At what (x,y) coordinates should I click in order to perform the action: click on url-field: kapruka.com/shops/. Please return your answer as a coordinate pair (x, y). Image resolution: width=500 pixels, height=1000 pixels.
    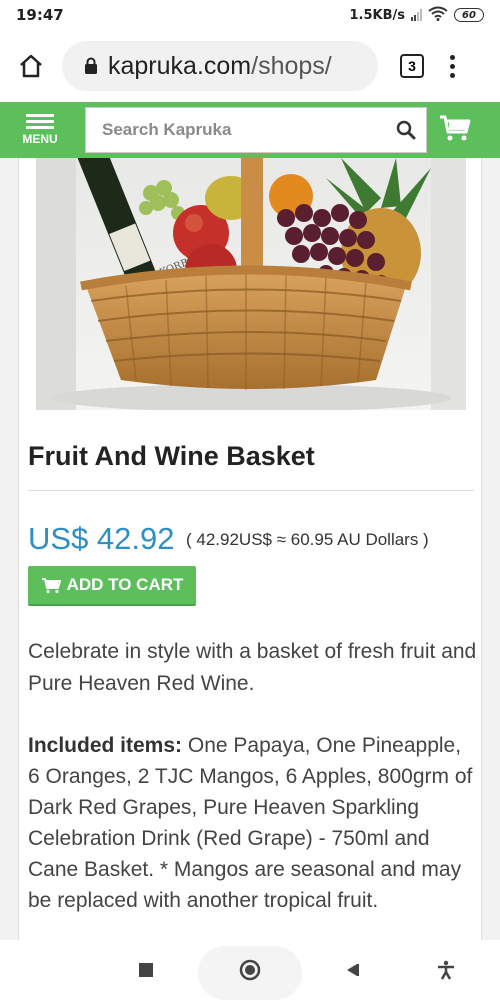
    Looking at the image, I should click on (220, 66).